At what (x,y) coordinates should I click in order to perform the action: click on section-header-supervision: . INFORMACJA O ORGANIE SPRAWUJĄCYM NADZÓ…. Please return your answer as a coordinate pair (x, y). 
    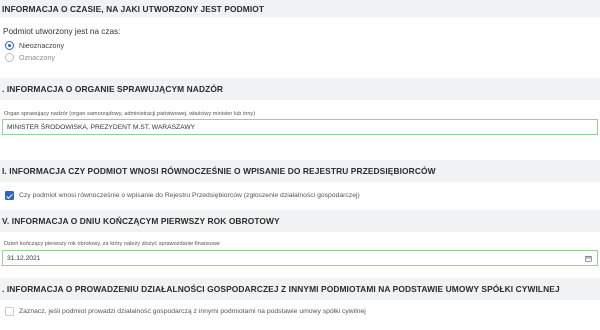
    Looking at the image, I should click on (300, 89).